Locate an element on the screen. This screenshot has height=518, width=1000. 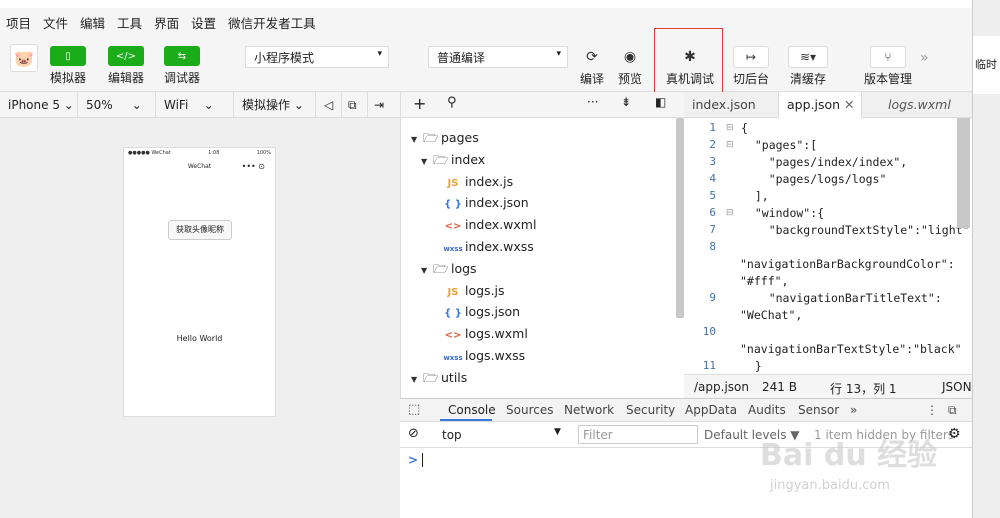
clear-cache-button: ≋▾ 清缓存 is located at coordinates (808, 63).